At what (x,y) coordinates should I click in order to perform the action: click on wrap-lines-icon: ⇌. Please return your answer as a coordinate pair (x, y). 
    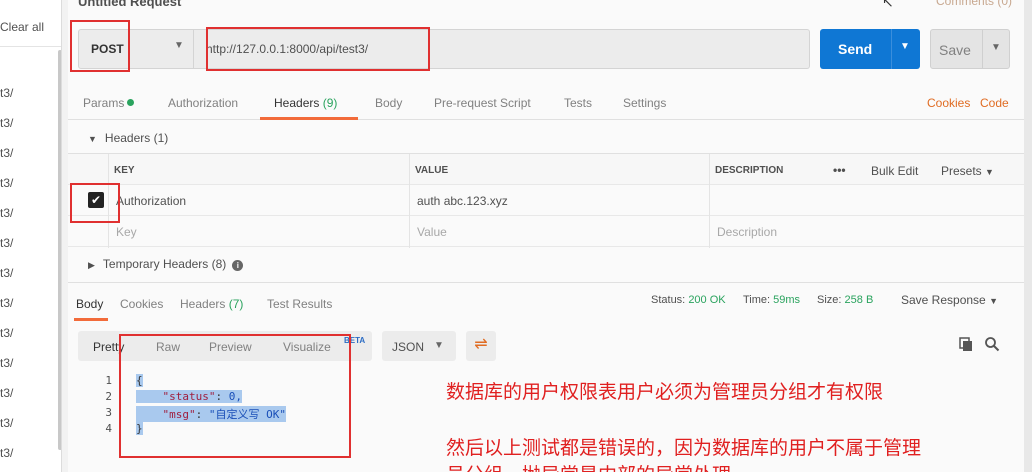
    Looking at the image, I should click on (481, 344).